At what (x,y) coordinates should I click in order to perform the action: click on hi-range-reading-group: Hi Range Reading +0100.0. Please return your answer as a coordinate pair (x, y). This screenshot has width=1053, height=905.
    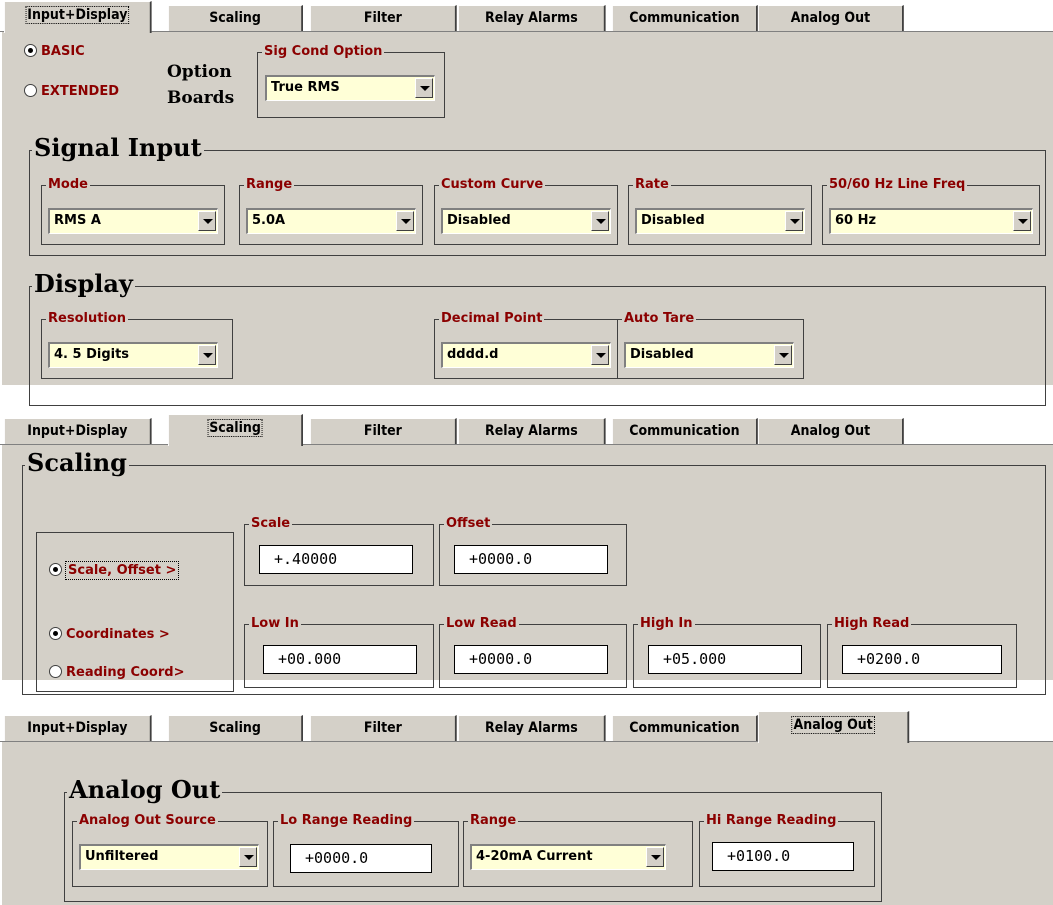
    Looking at the image, I should click on (787, 850).